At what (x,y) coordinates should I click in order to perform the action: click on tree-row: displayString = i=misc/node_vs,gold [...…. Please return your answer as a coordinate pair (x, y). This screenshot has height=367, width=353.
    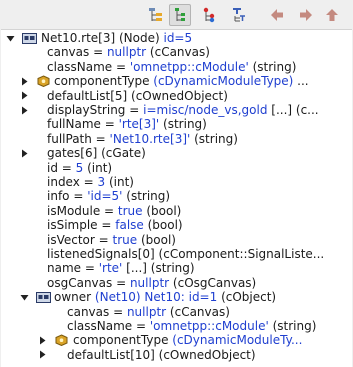
    Looking at the image, I should click on (176, 110).